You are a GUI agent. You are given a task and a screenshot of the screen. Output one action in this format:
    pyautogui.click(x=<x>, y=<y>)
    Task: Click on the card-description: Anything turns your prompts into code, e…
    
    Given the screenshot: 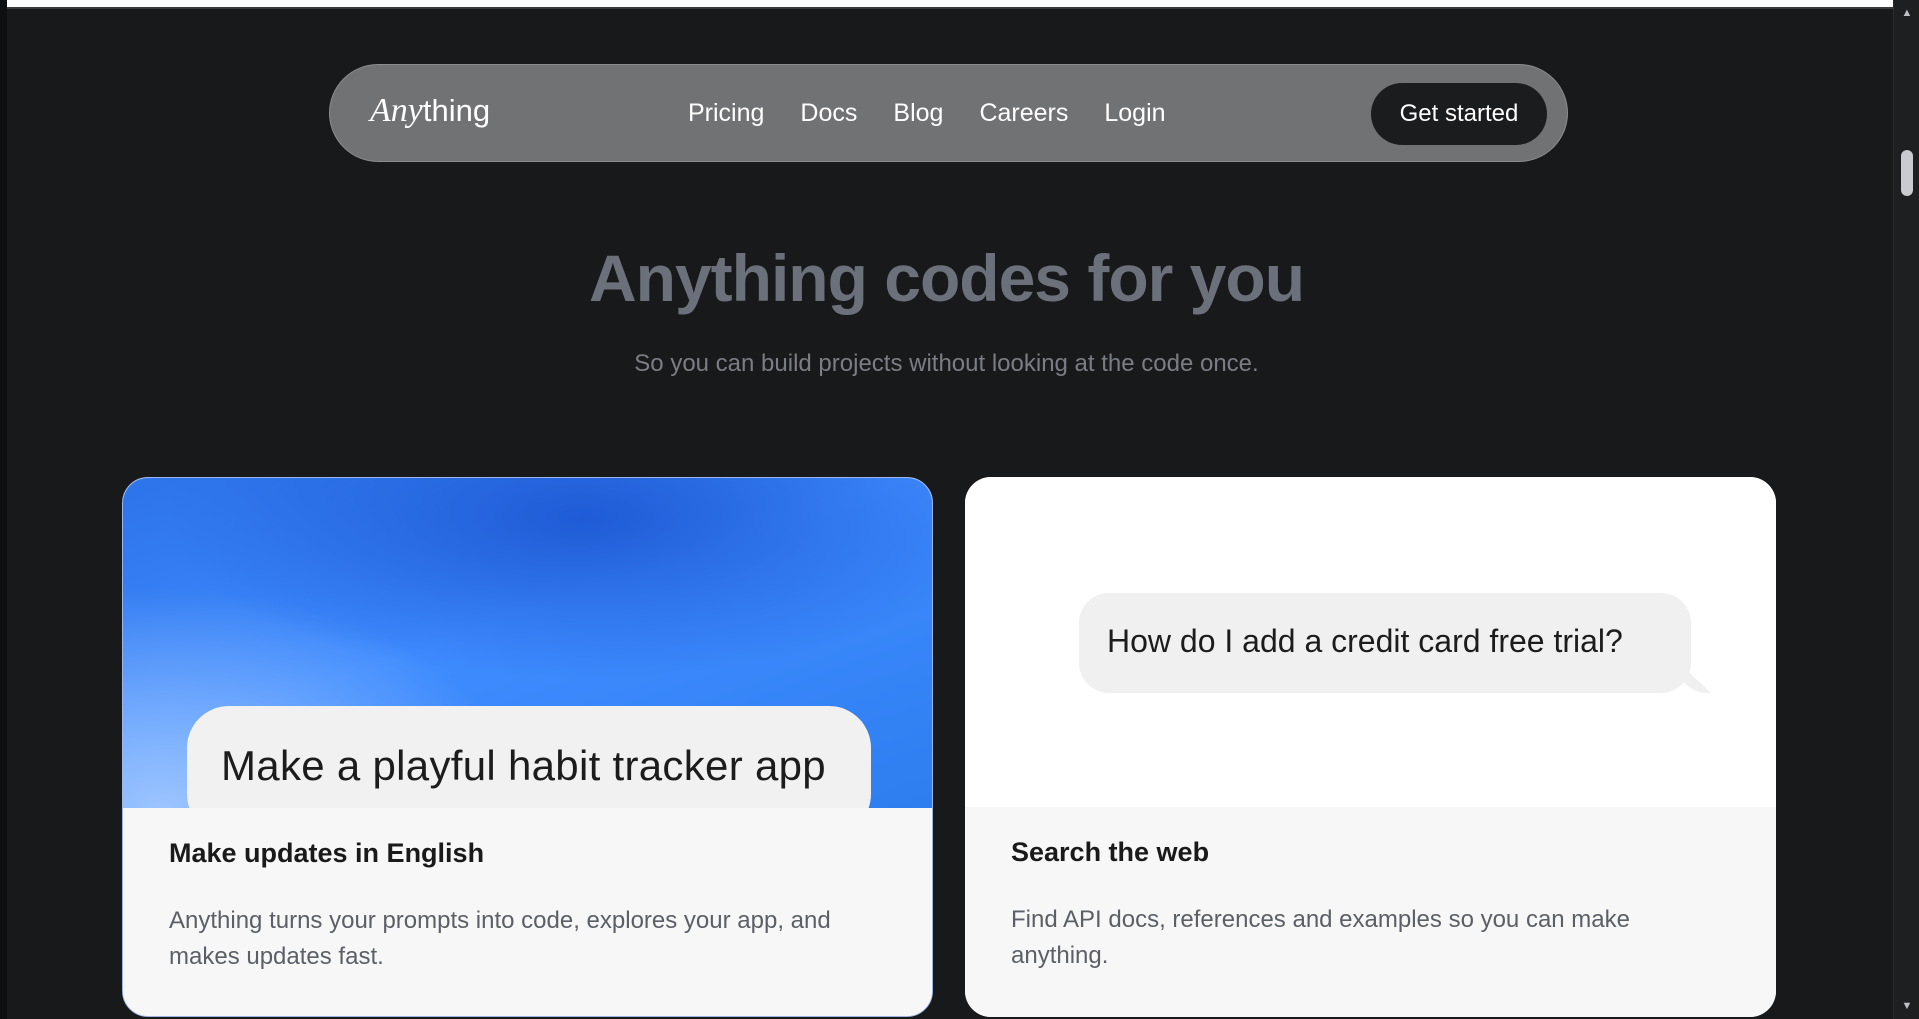 What is the action you would take?
    pyautogui.click(x=500, y=938)
    